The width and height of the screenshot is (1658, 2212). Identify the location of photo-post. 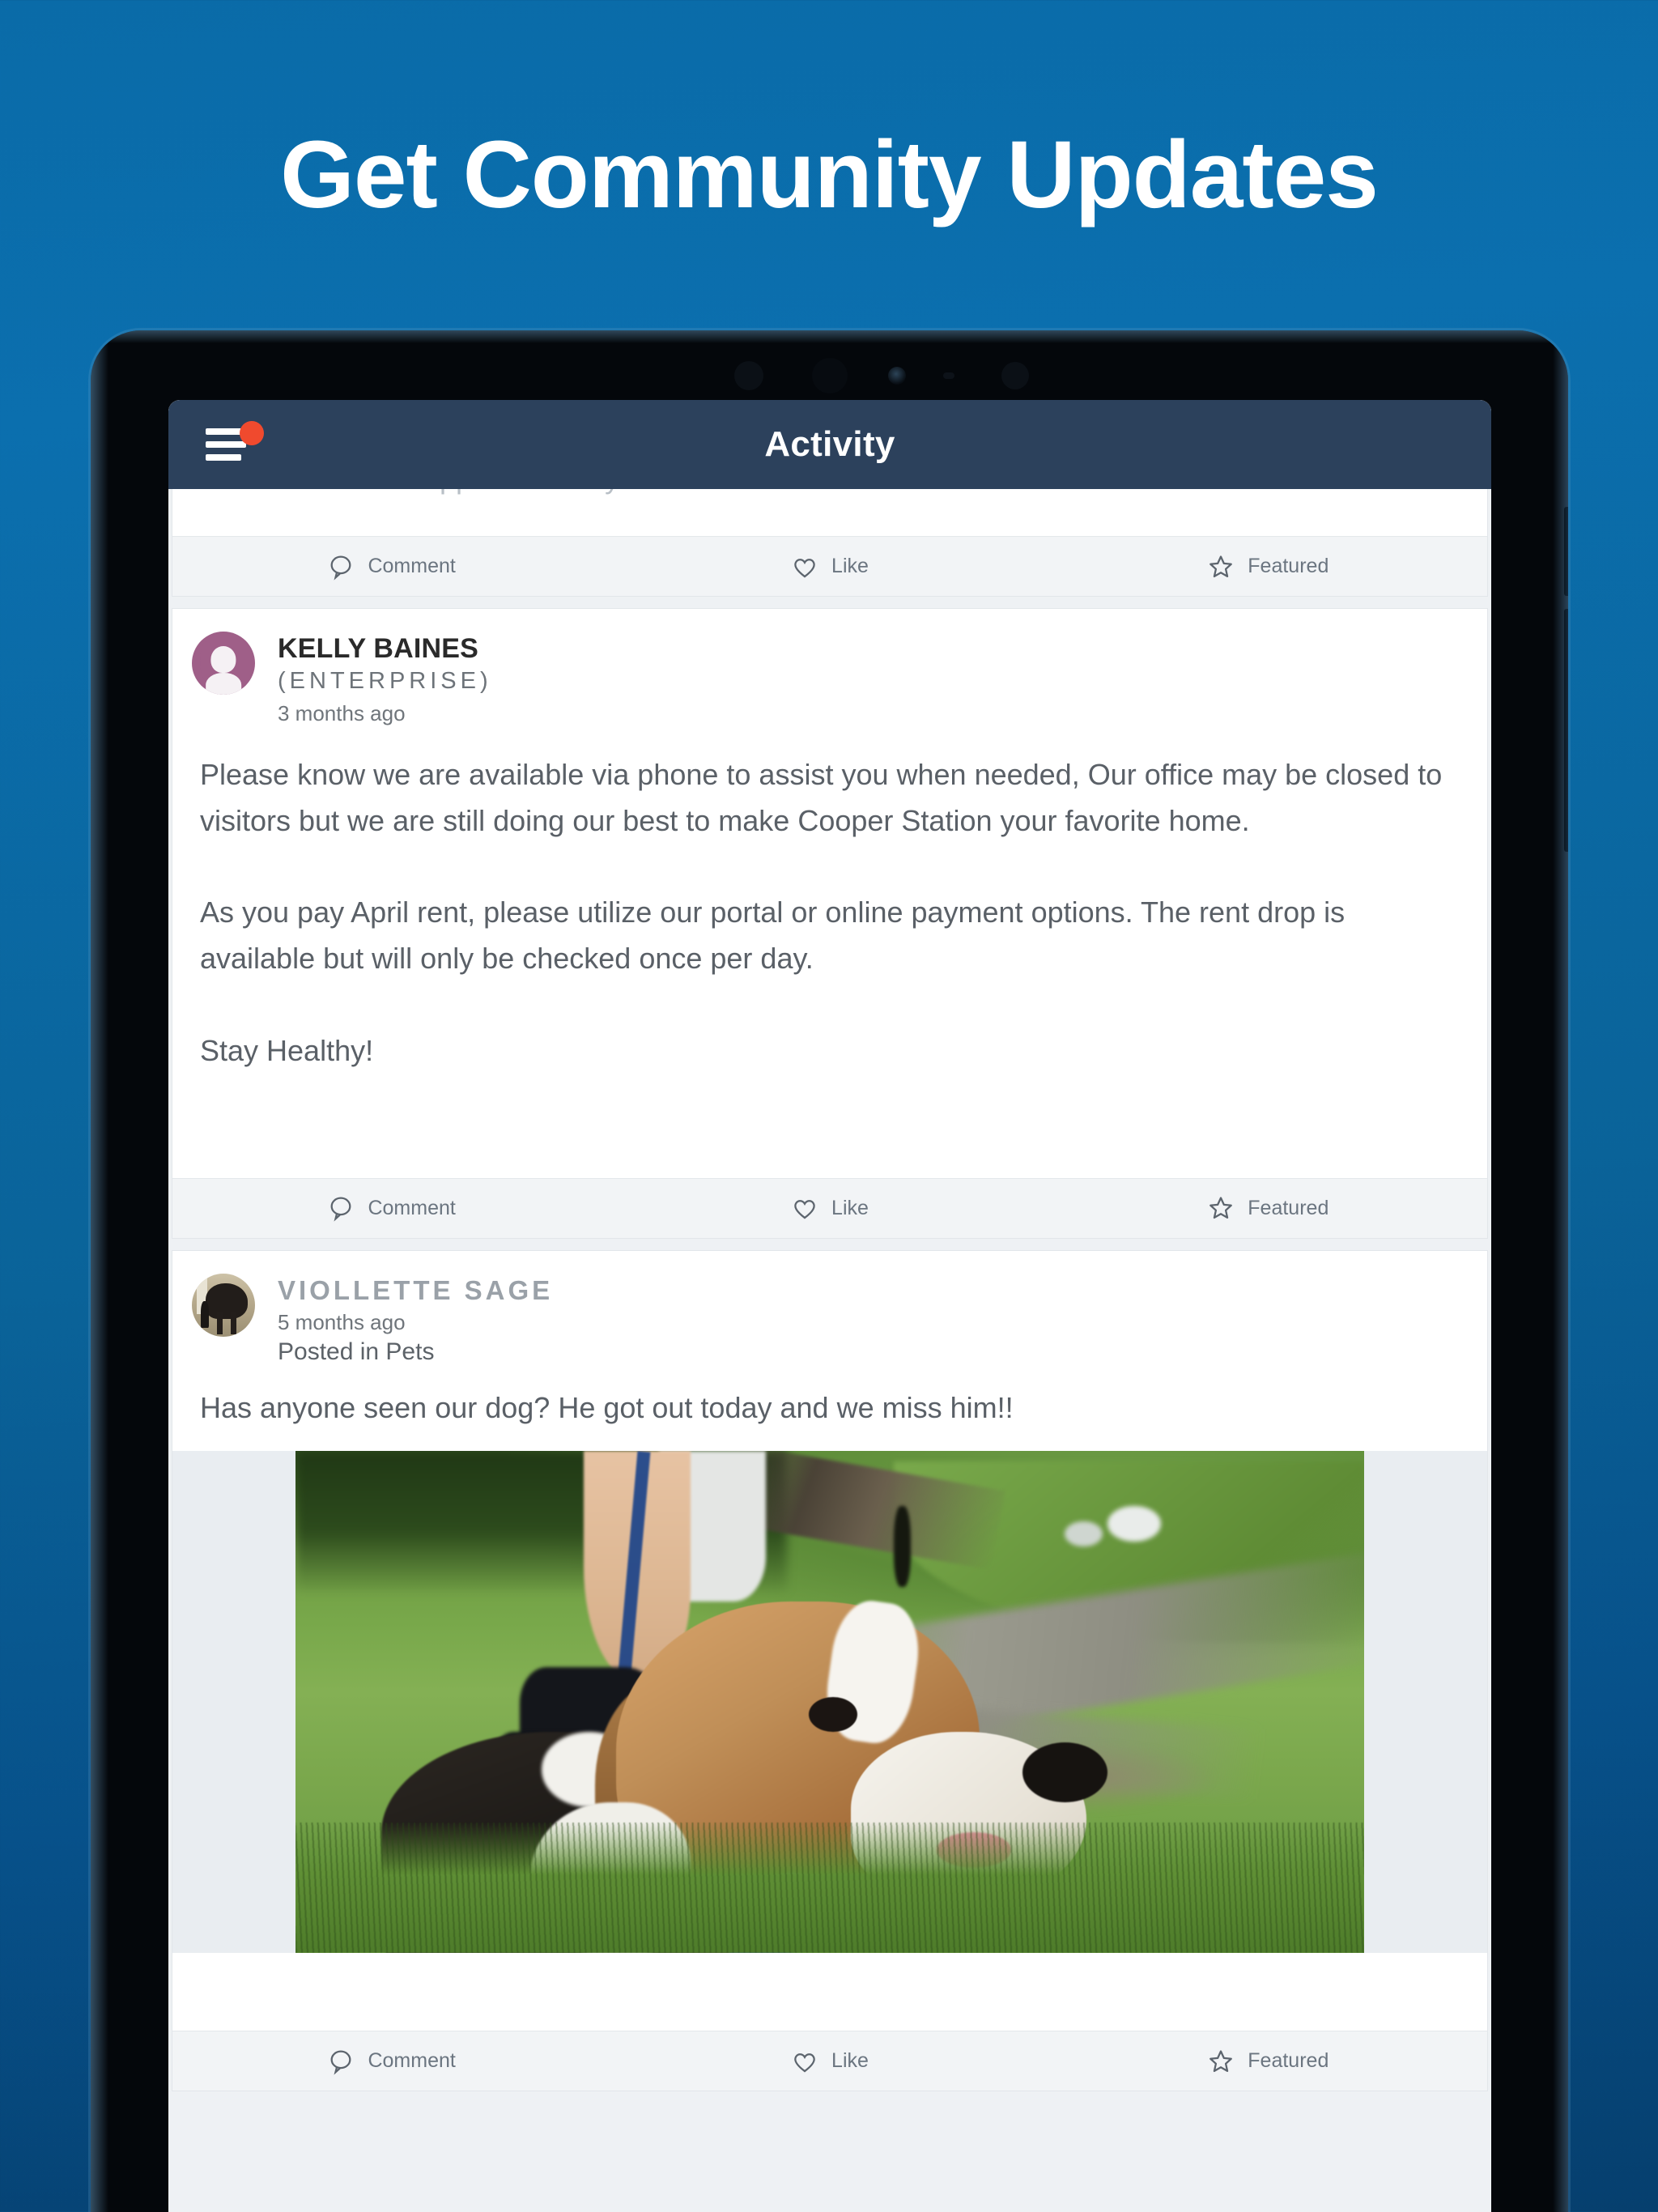
(903, 1547).